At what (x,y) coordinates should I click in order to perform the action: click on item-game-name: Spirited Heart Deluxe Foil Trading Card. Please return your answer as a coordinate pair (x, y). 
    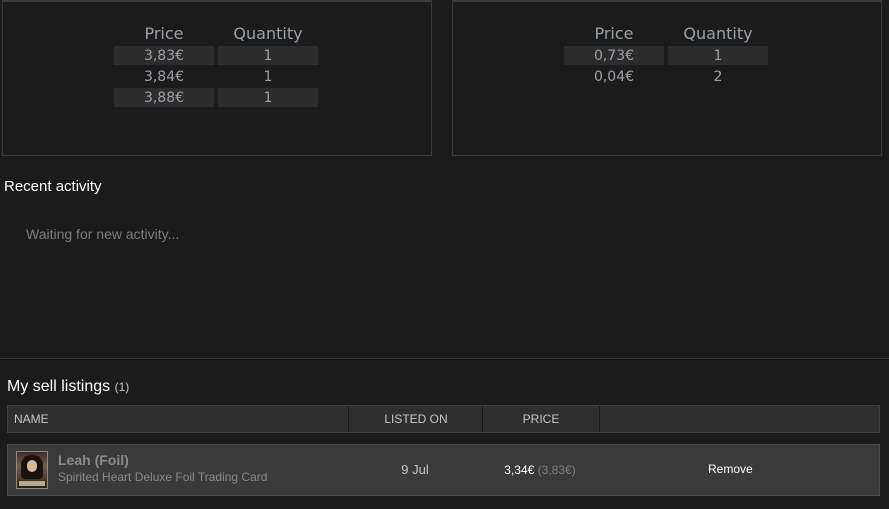
    Looking at the image, I should click on (163, 477).